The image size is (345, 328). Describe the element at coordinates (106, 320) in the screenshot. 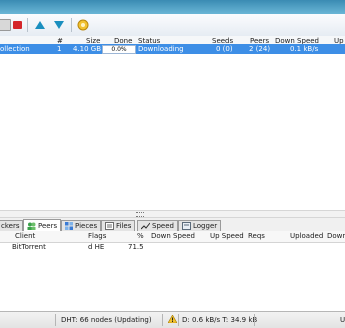

I see `dht-status: DHT: 66 nodes (Updating)` at that location.